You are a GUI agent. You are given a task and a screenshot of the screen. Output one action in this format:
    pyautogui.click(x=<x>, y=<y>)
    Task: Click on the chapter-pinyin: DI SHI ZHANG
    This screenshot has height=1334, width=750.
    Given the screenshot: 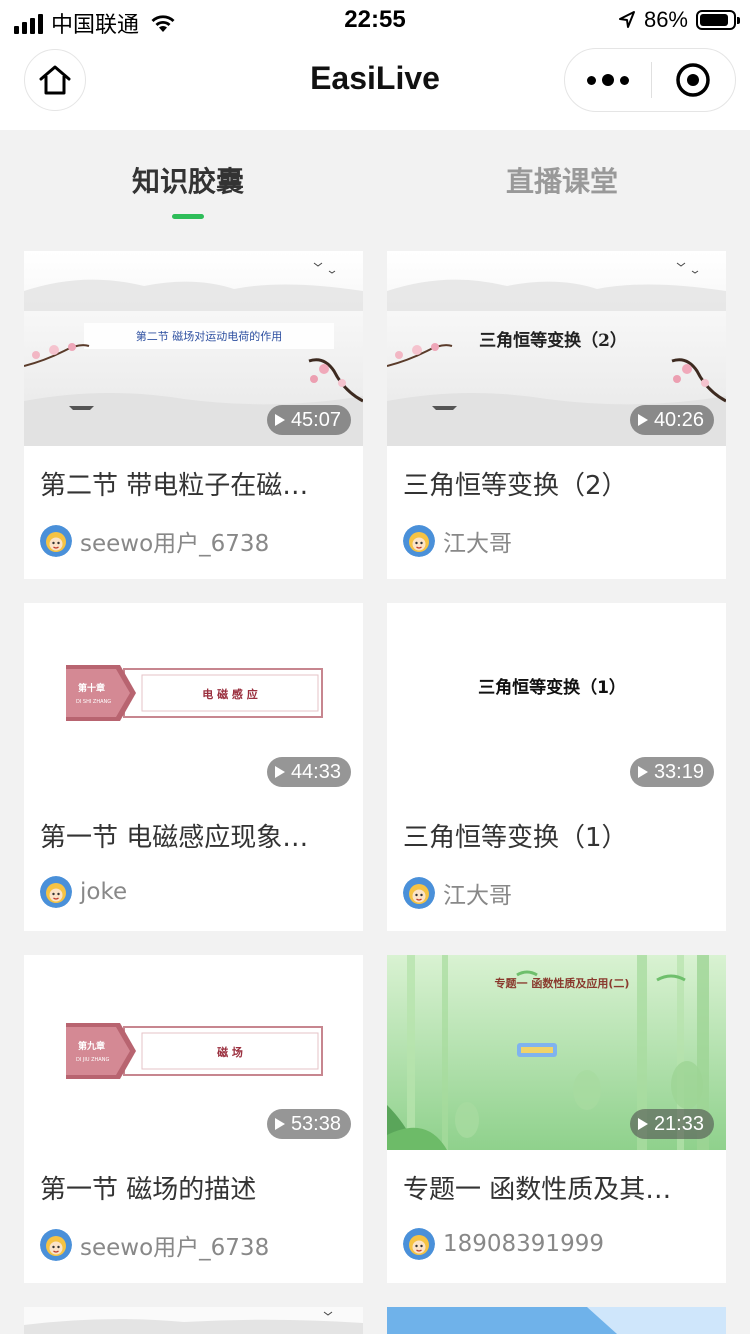 What is the action you would take?
    pyautogui.click(x=93, y=702)
    